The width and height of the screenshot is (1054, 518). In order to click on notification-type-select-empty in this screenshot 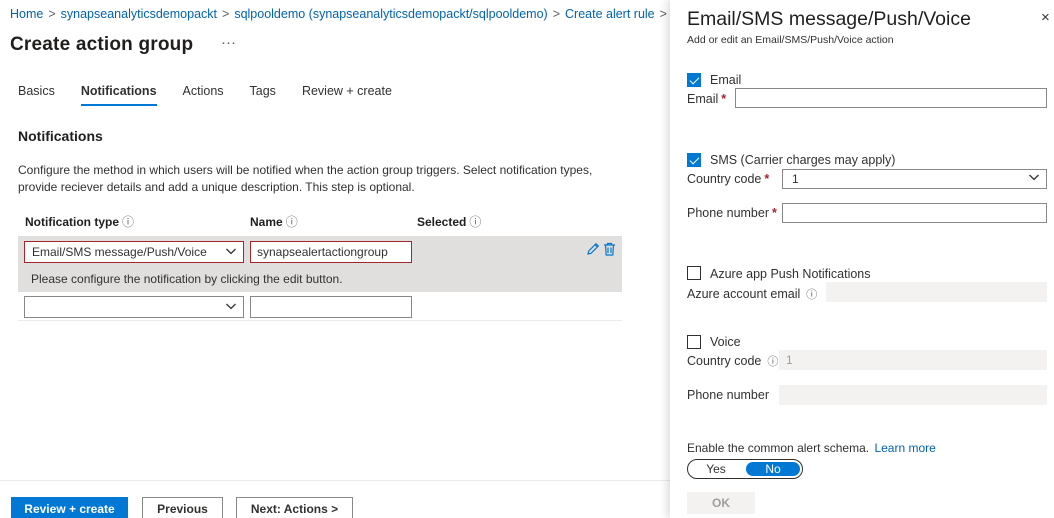, I will do `click(134, 307)`.